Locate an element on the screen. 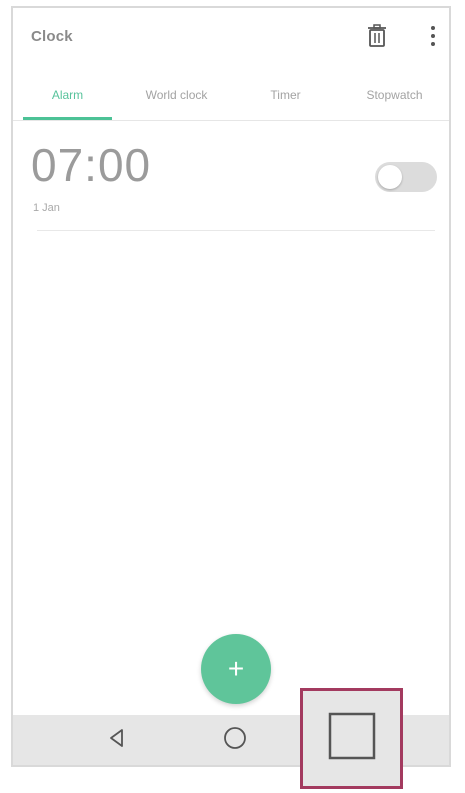 This screenshot has width=465, height=793. home-button is located at coordinates (235, 740).